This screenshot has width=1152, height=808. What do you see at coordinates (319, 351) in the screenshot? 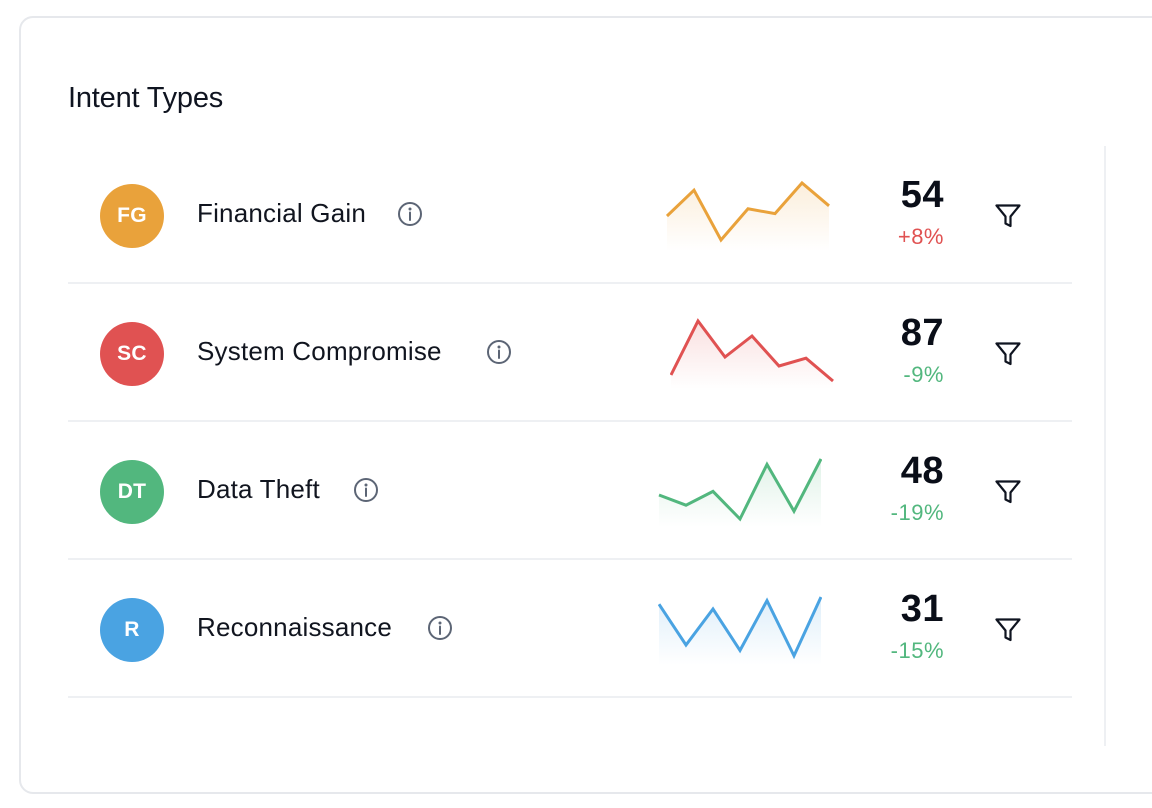
I see `intent-label: System Compromise` at bounding box center [319, 351].